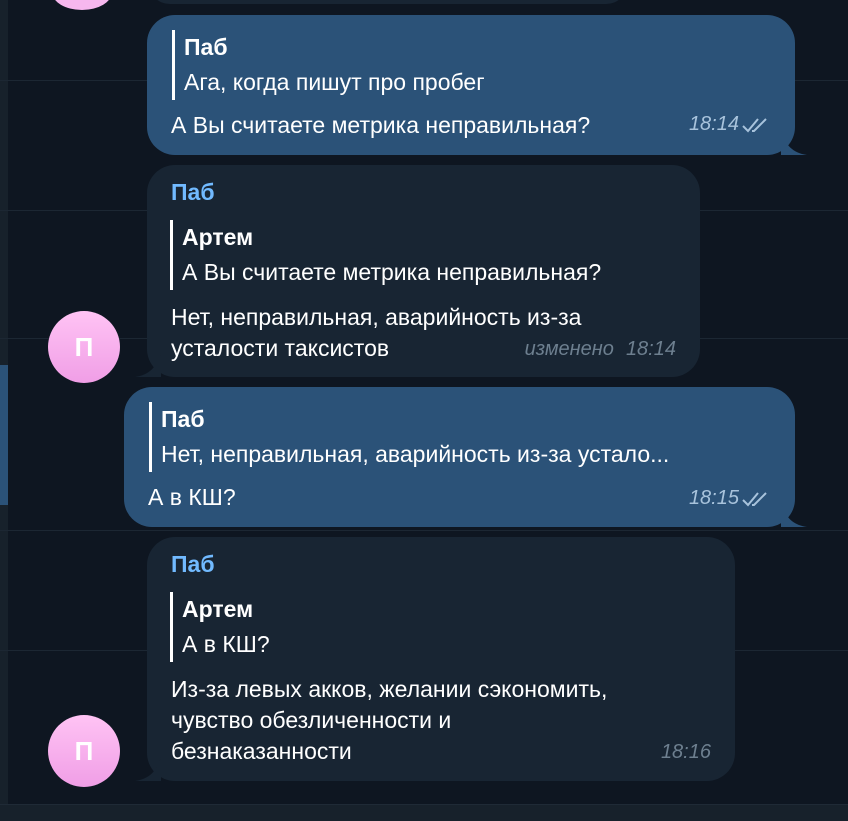 The width and height of the screenshot is (848, 821). Describe the element at coordinates (392, 272) in the screenshot. I see `reply-text: А Вы считаете метрика неправильная?` at that location.